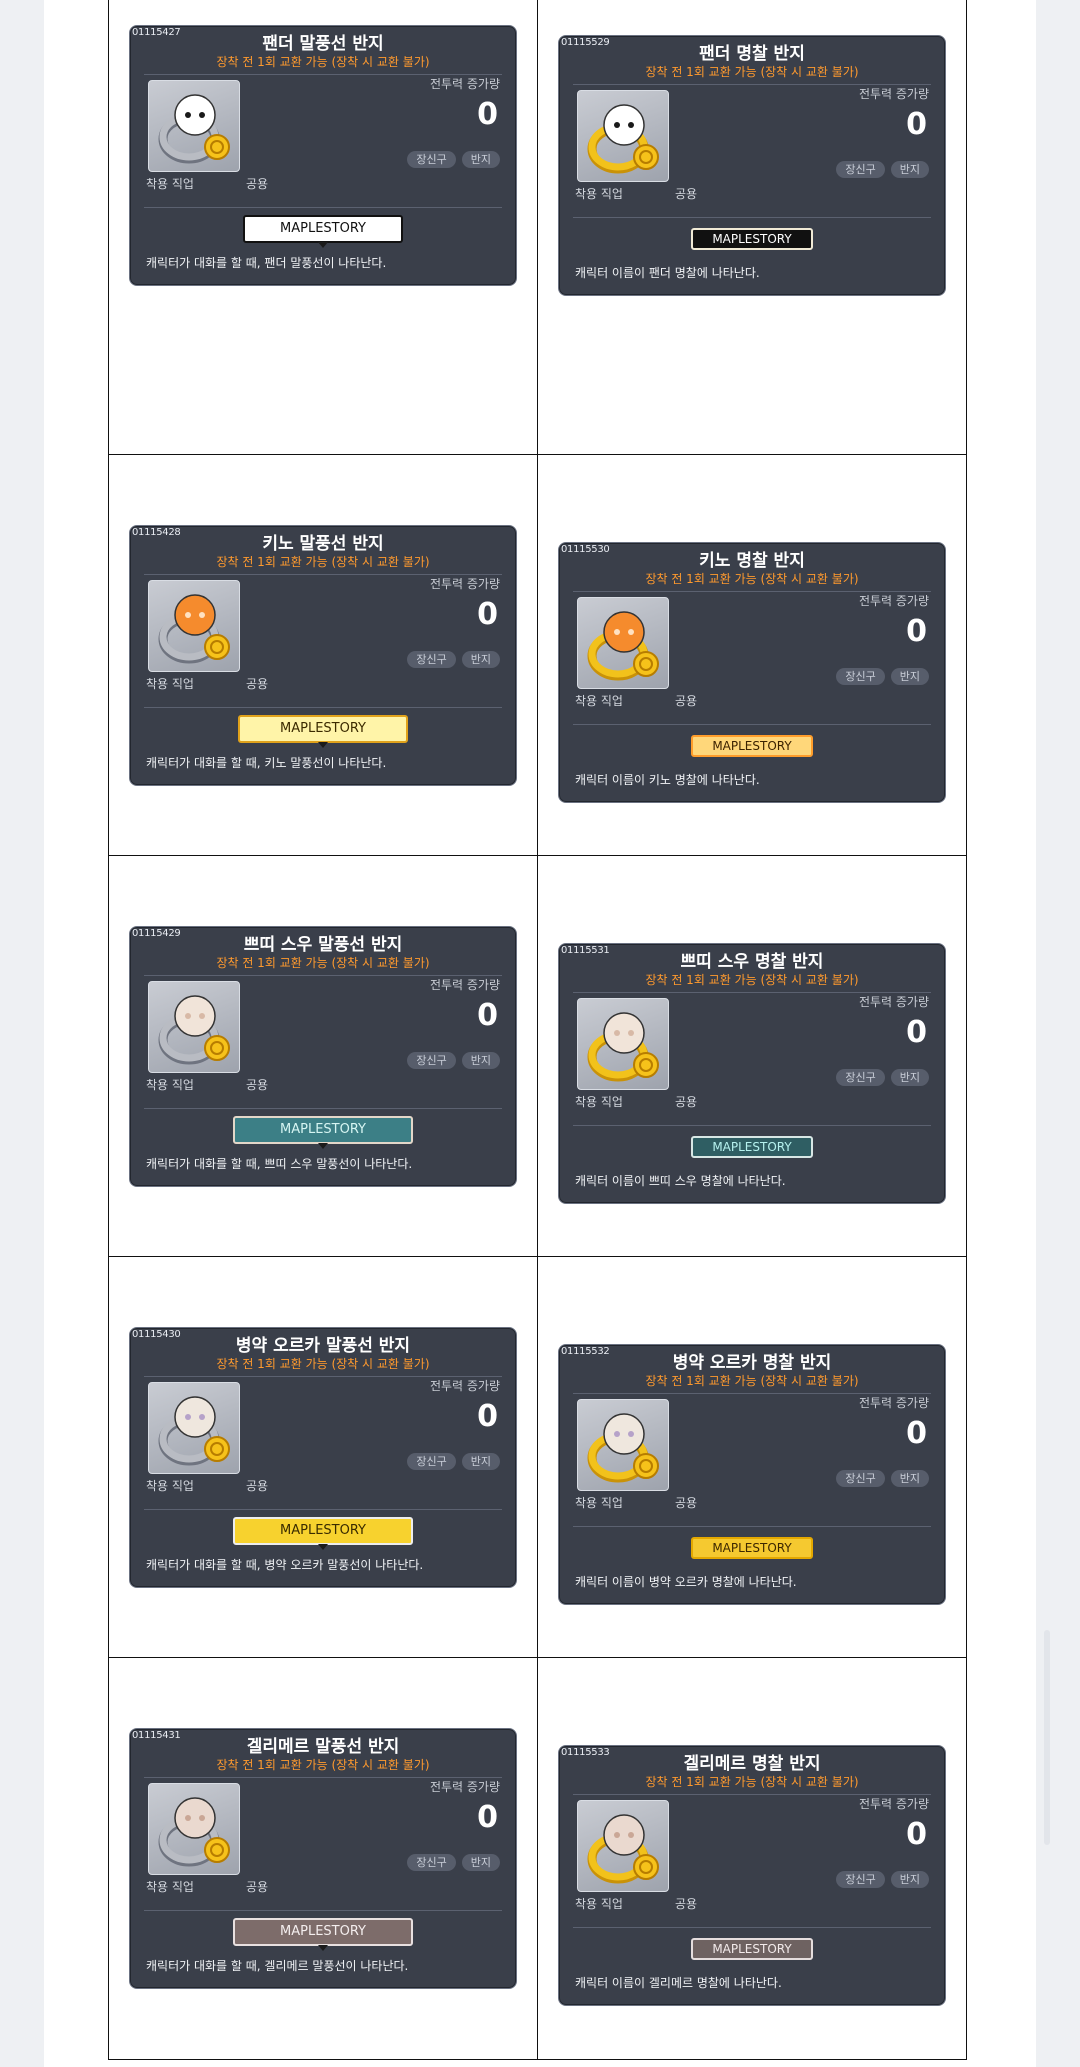 Image resolution: width=1080 pixels, height=2067 pixels. I want to click on item-id: 01115428, so click(156, 532).